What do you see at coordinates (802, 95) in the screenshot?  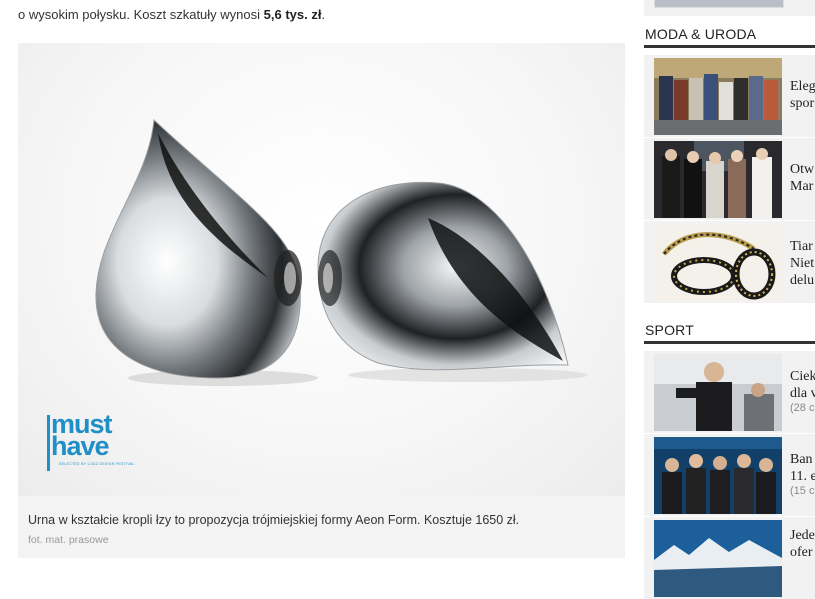 I see `item-title: Eleg spor` at bounding box center [802, 95].